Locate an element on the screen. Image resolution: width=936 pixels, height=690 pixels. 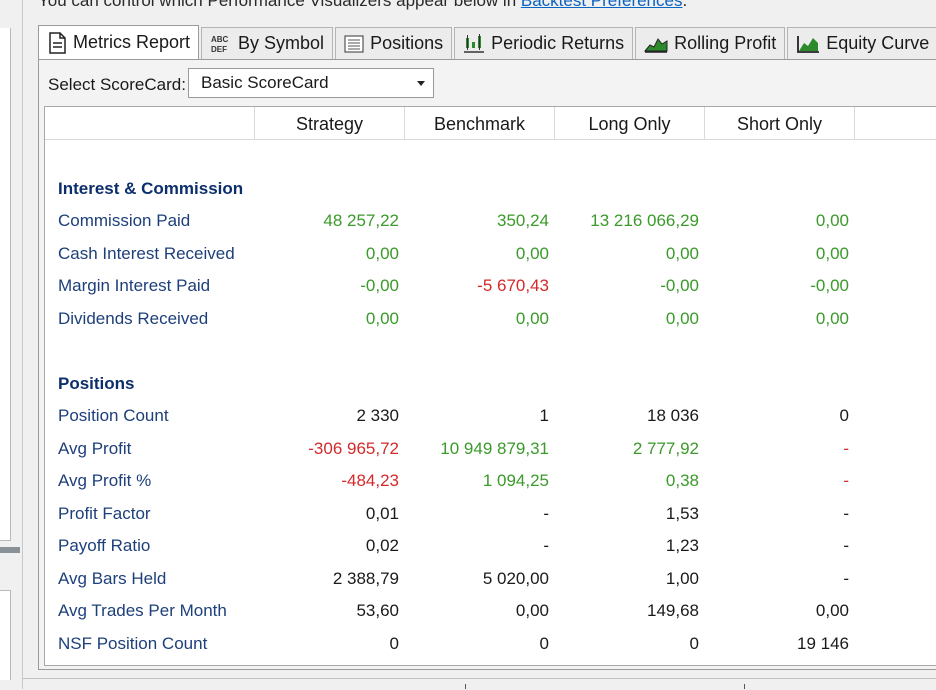
metric-value: 0,01 is located at coordinates (382, 513).